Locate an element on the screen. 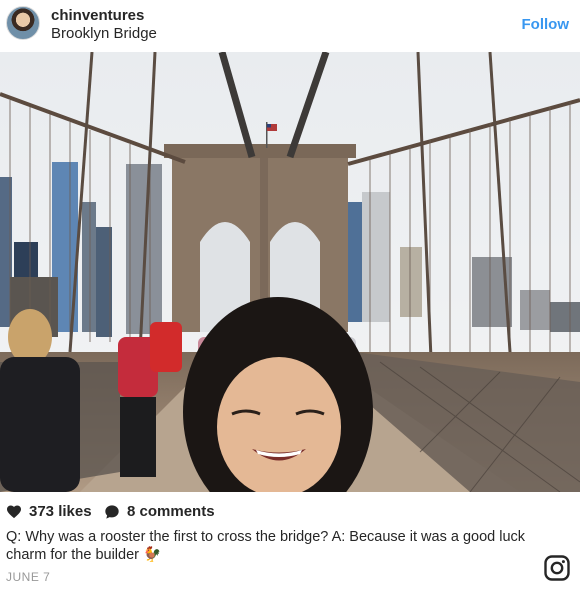  comments-count: 8 comments is located at coordinates (159, 511).